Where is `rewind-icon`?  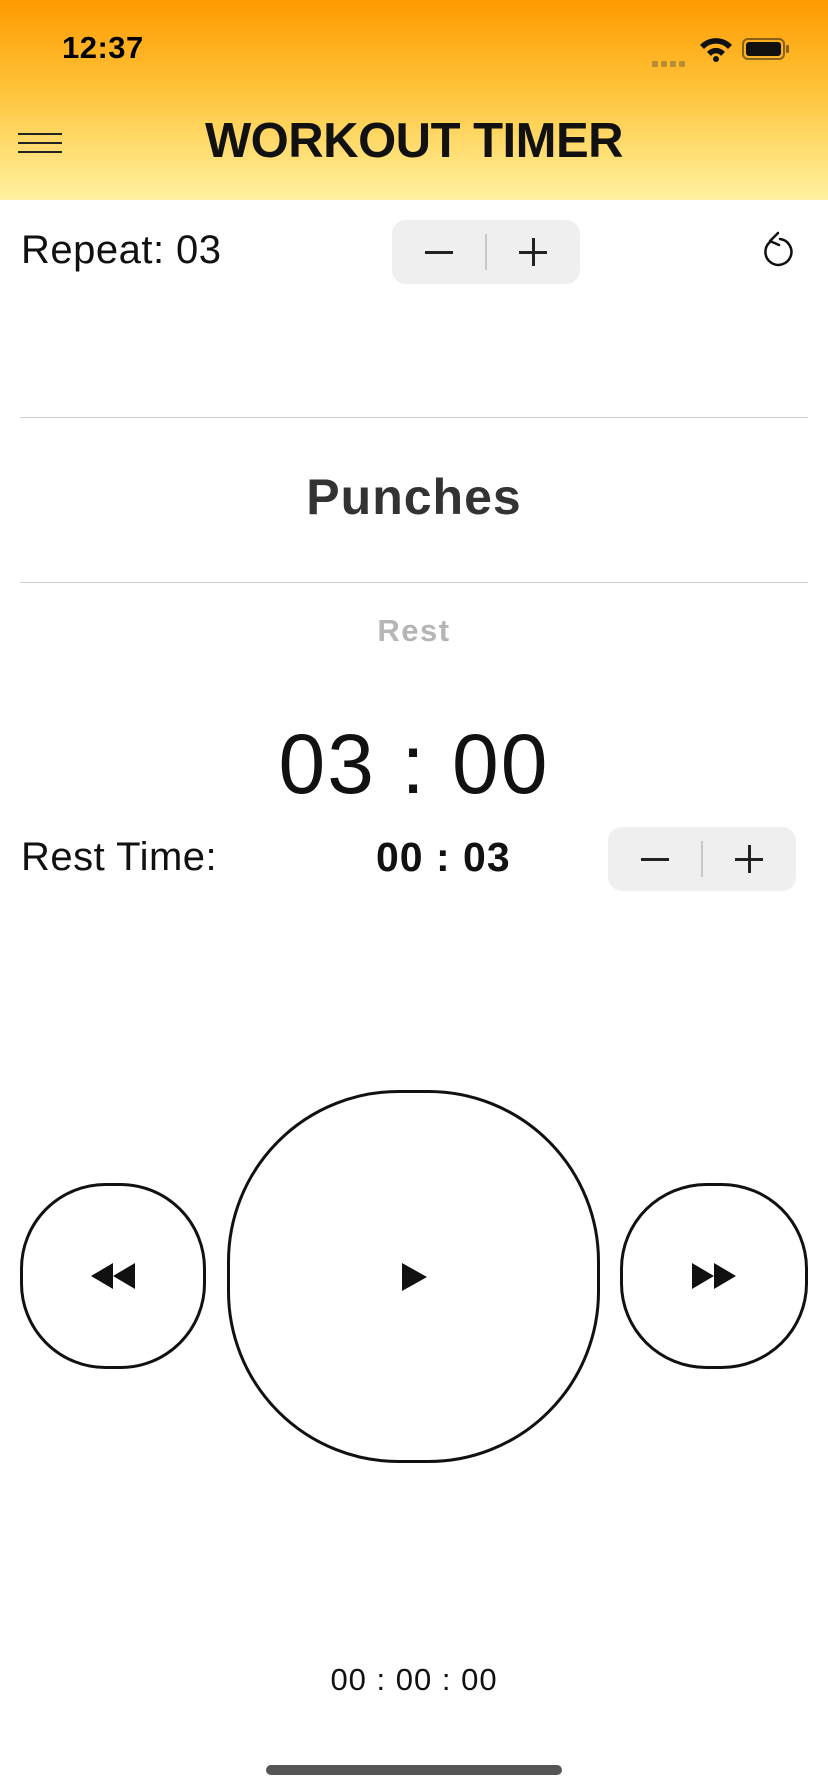 rewind-icon is located at coordinates (113, 1276).